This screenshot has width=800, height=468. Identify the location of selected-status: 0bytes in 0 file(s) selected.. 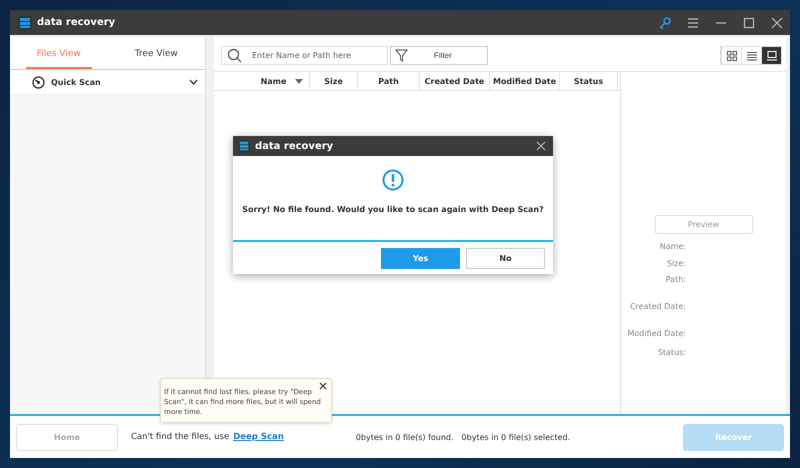
(516, 437).